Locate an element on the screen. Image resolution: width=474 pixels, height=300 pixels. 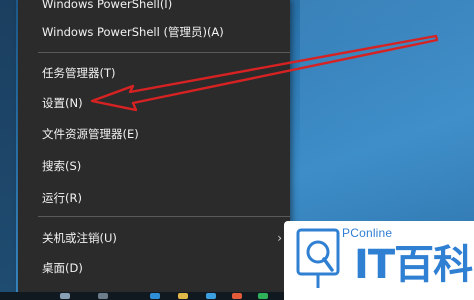
menu-item-label: 任务管理器(T) is located at coordinates (79, 73).